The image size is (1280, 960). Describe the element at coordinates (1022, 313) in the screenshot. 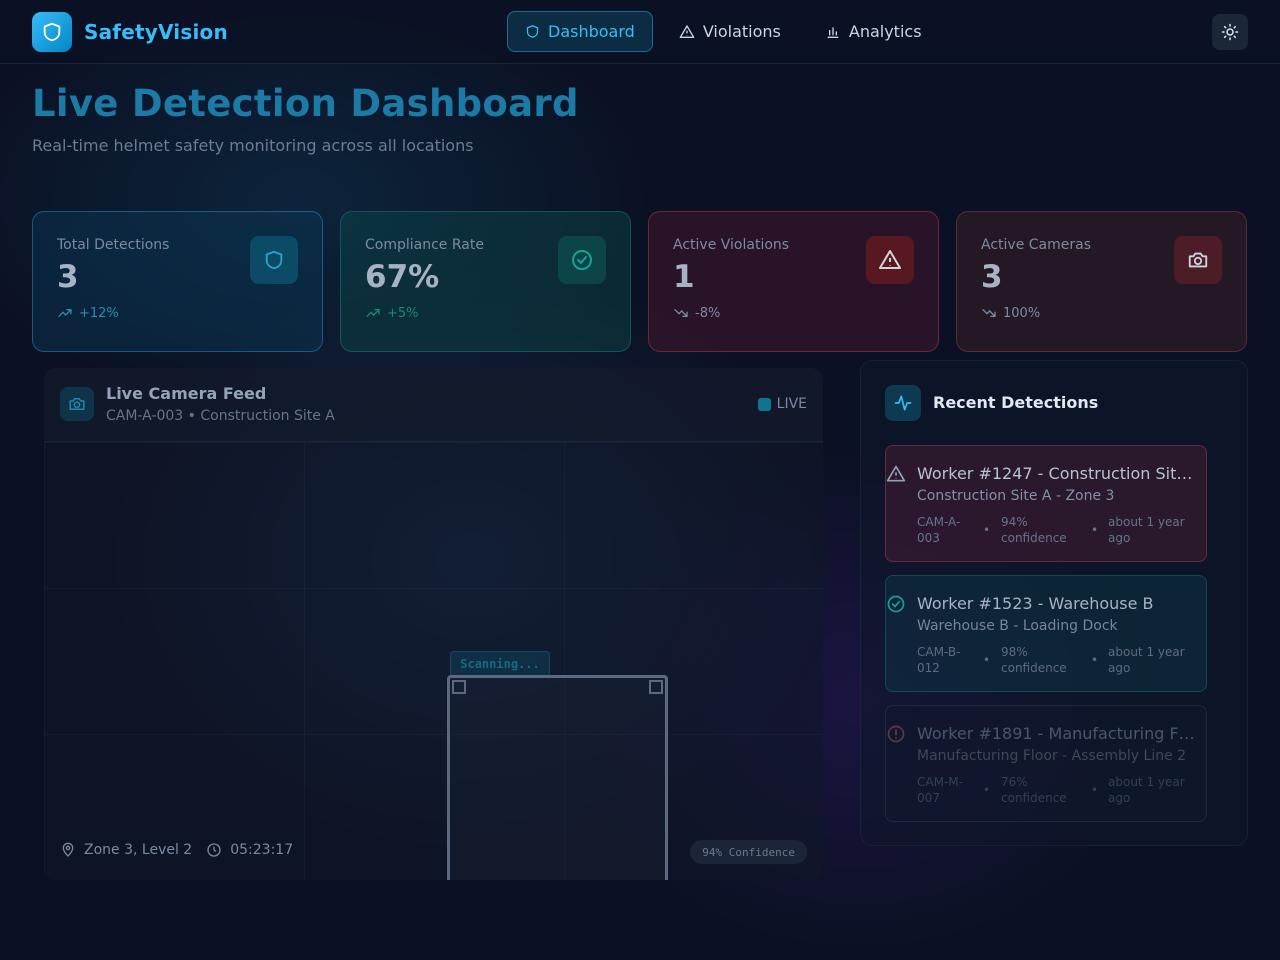

I see `stat-trend-value: 100%` at that location.